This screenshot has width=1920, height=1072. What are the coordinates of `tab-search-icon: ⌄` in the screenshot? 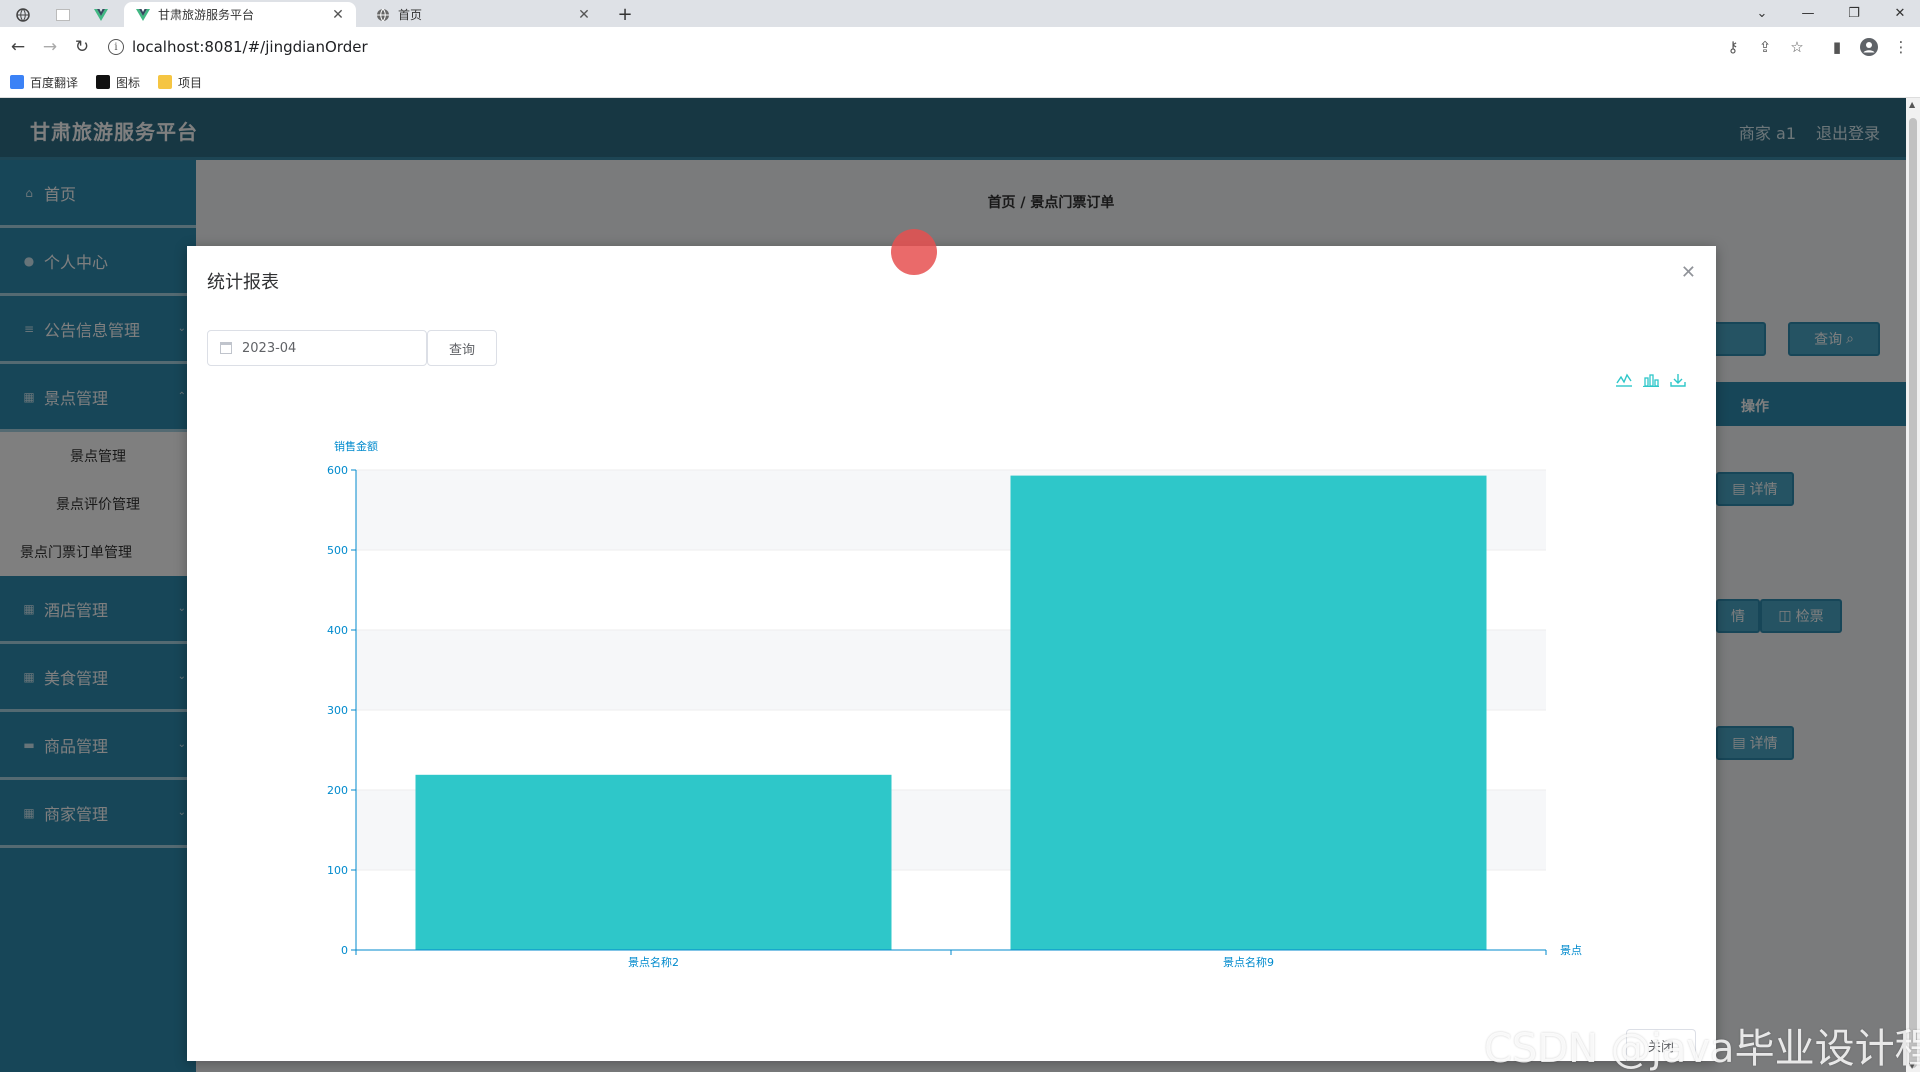 It's located at (1762, 13).